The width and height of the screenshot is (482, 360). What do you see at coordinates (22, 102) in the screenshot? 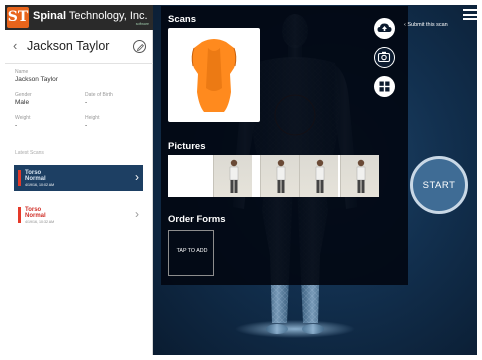
I see `gender-value: Male` at bounding box center [22, 102].